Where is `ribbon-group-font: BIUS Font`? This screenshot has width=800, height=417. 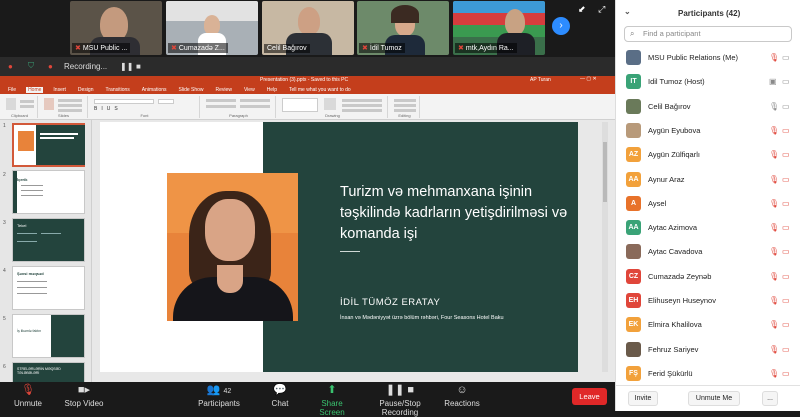 ribbon-group-font: BIUS Font is located at coordinates (145, 107).